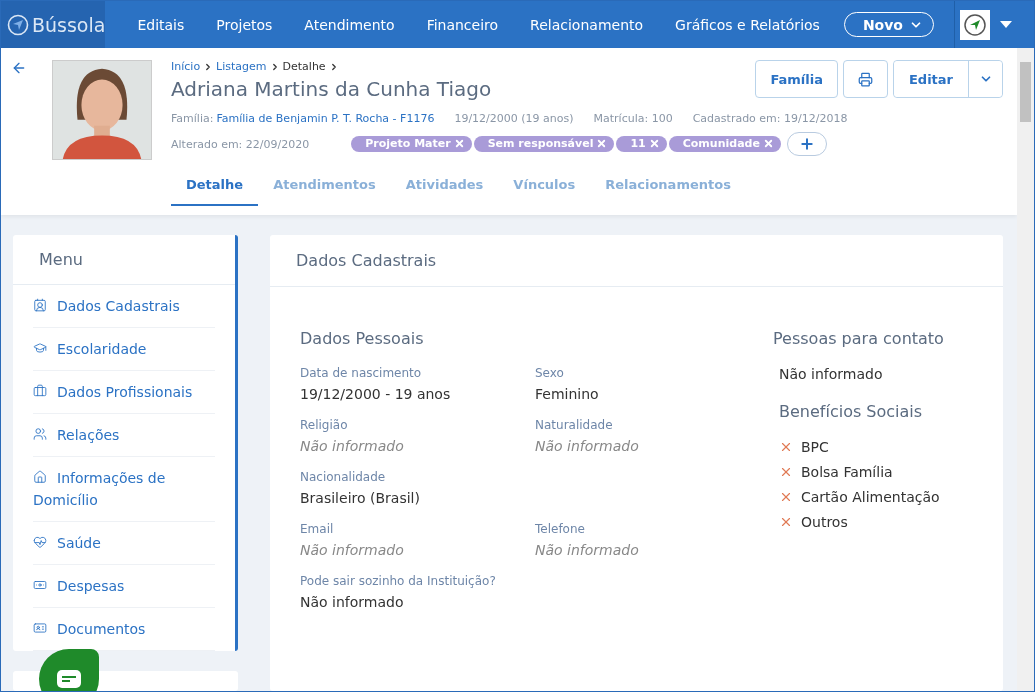 The image size is (1035, 692). What do you see at coordinates (124, 543) in the screenshot?
I see `menu-item: Saúde` at bounding box center [124, 543].